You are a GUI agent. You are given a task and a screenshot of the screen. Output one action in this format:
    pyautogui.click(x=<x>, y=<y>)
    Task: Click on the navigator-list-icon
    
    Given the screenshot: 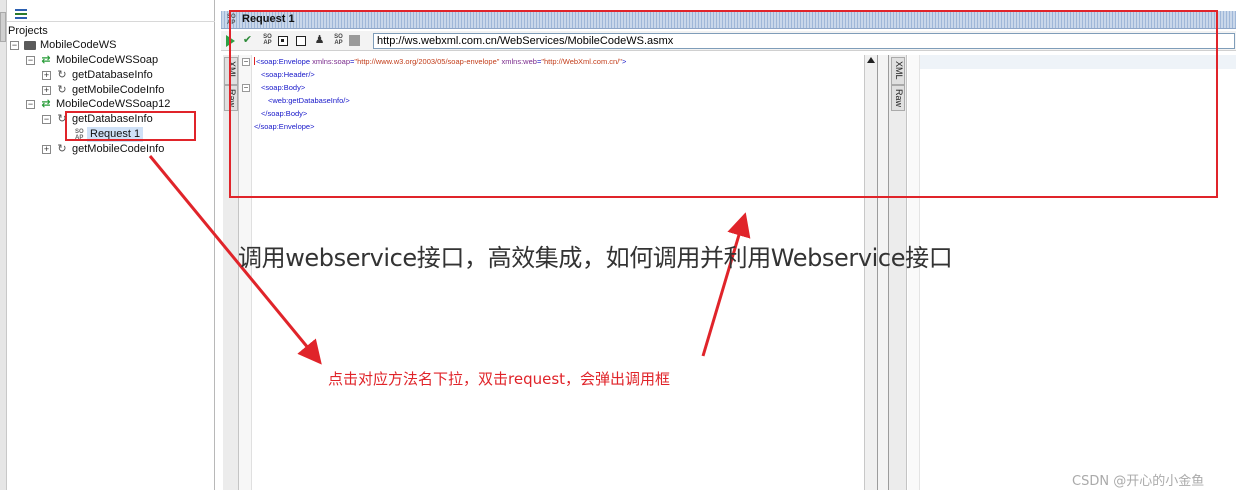 What is the action you would take?
    pyautogui.click(x=21, y=14)
    